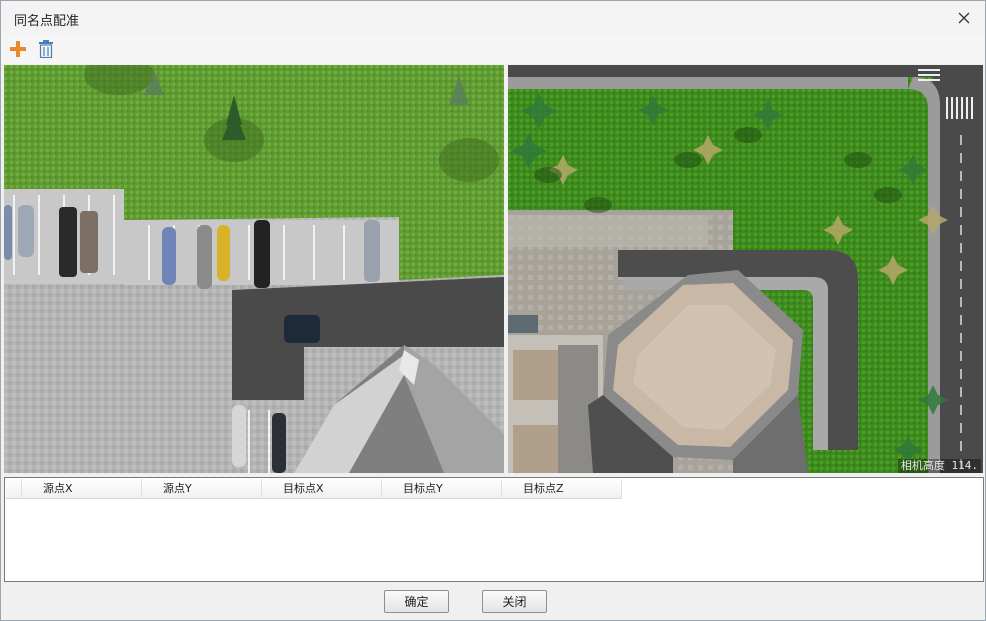 The height and width of the screenshot is (621, 986). What do you see at coordinates (514, 601) in the screenshot?
I see `close-dialog-button: 关闭` at bounding box center [514, 601].